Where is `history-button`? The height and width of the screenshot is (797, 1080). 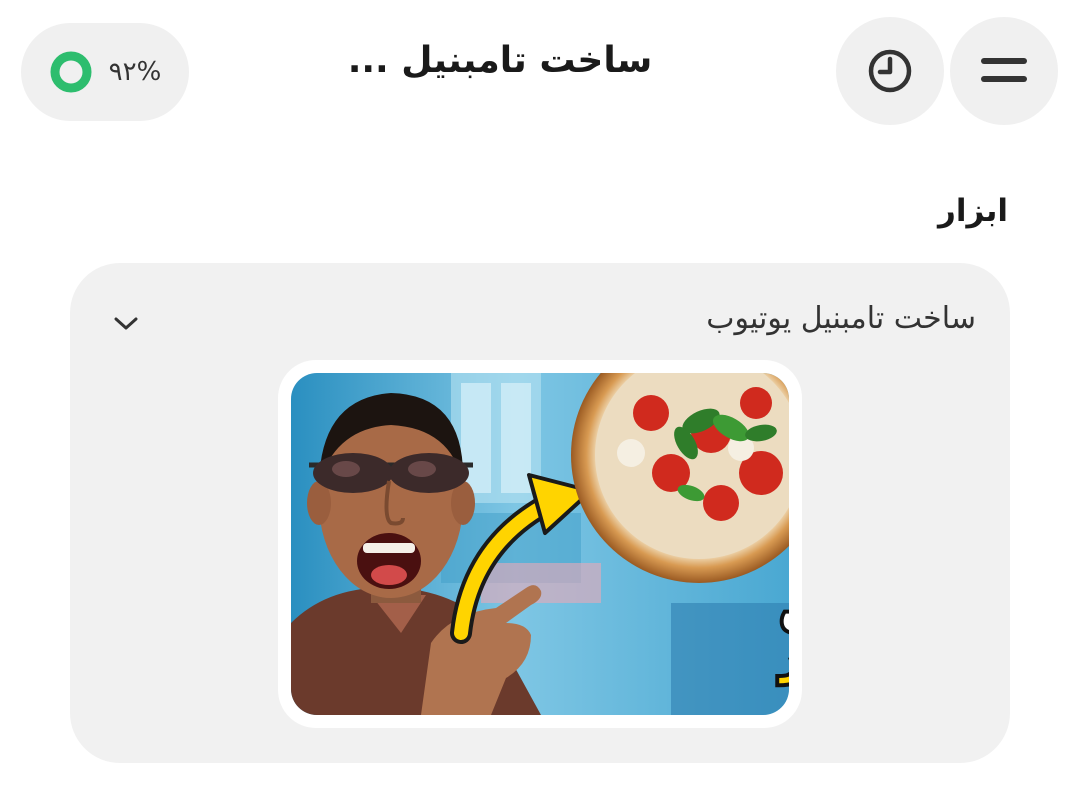
history-button is located at coordinates (890, 71).